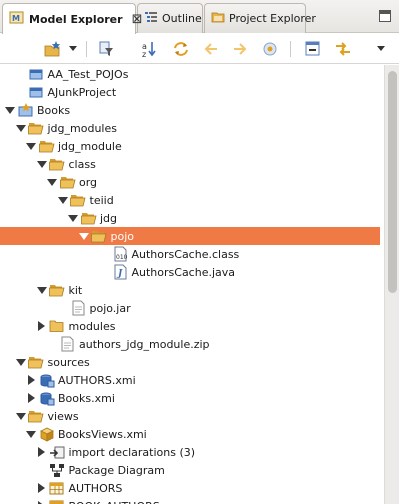 This screenshot has height=504, width=399. I want to click on tree-item: org, so click(190, 182).